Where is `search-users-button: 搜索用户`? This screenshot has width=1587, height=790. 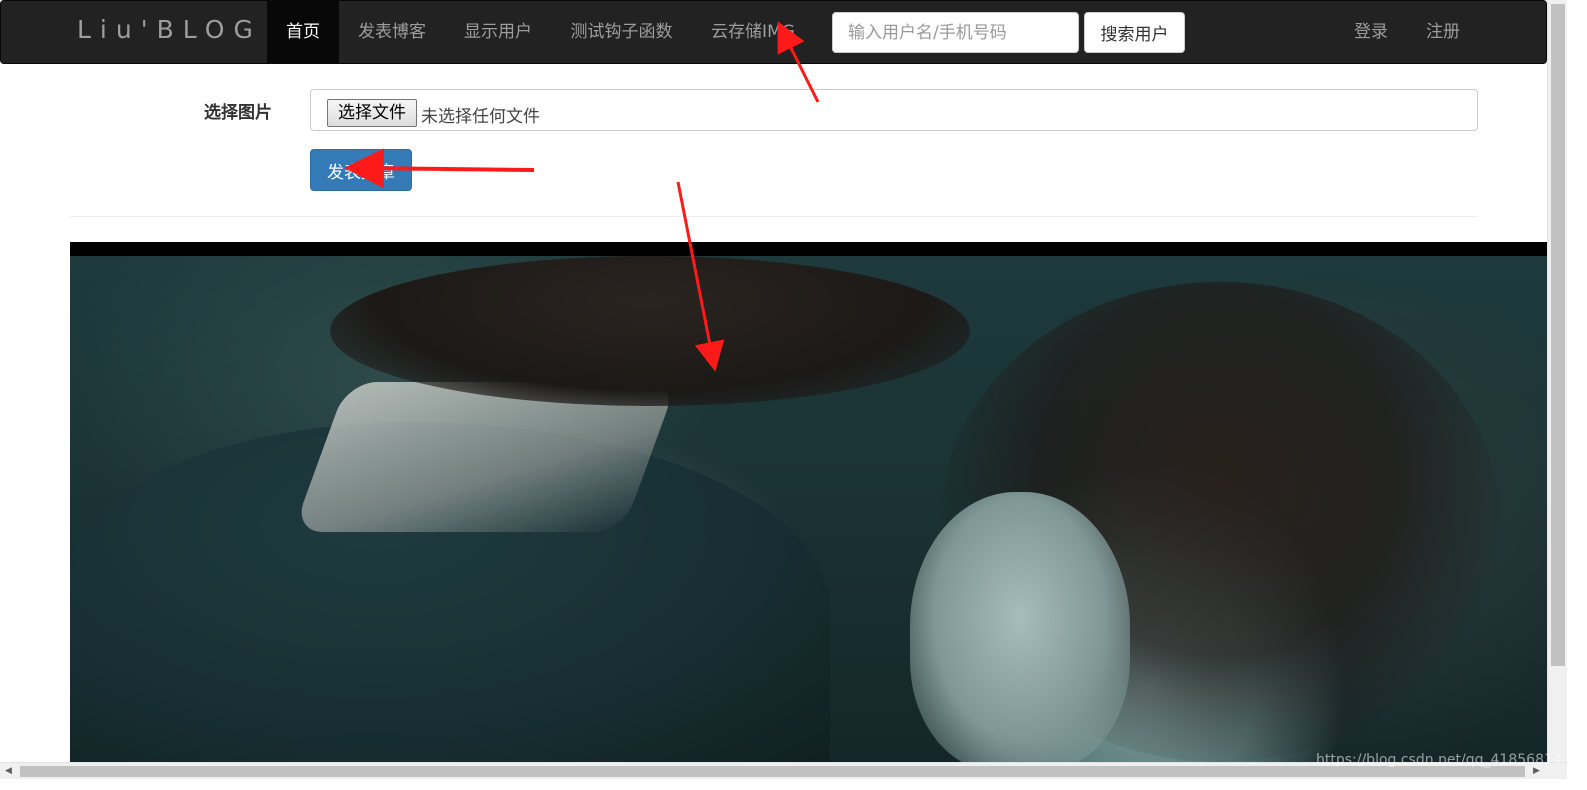
search-users-button: 搜索用户 is located at coordinates (1134, 32).